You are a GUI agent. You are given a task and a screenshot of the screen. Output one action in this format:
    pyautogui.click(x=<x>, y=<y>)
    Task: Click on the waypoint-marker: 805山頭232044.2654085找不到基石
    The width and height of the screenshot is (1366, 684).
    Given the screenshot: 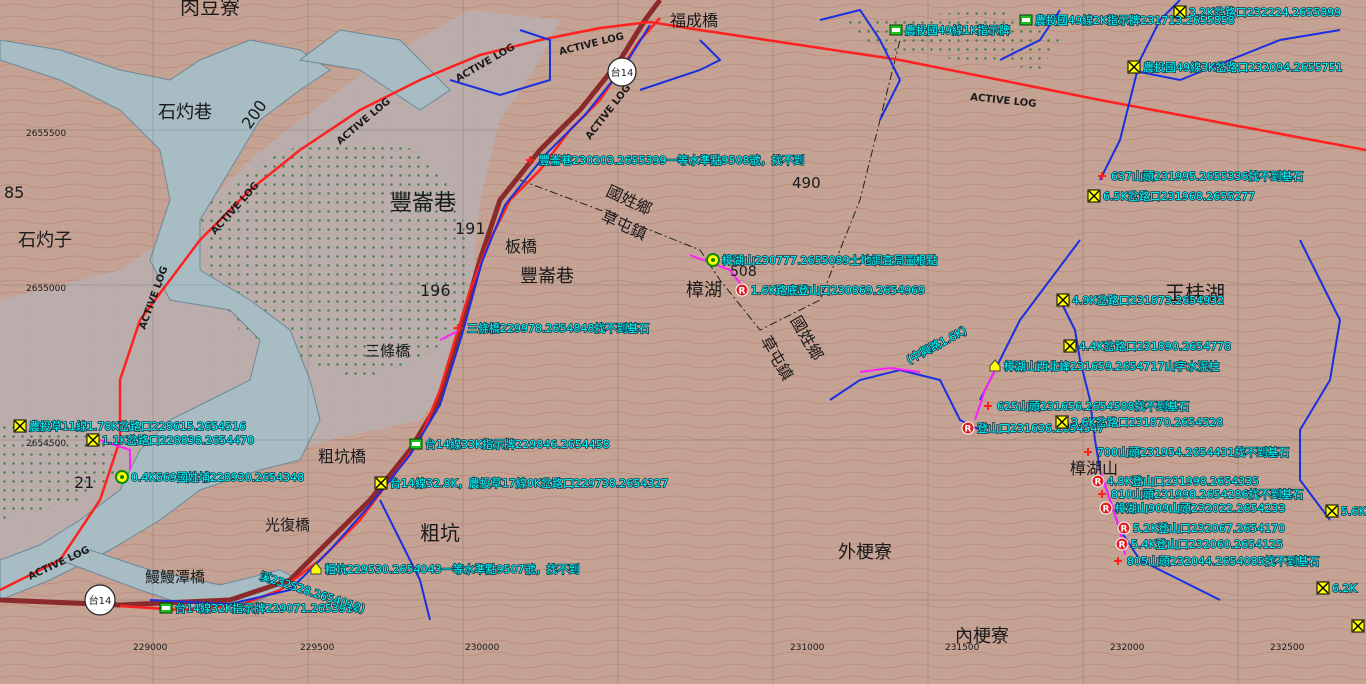 What is the action you would take?
    pyautogui.click(x=1217, y=561)
    